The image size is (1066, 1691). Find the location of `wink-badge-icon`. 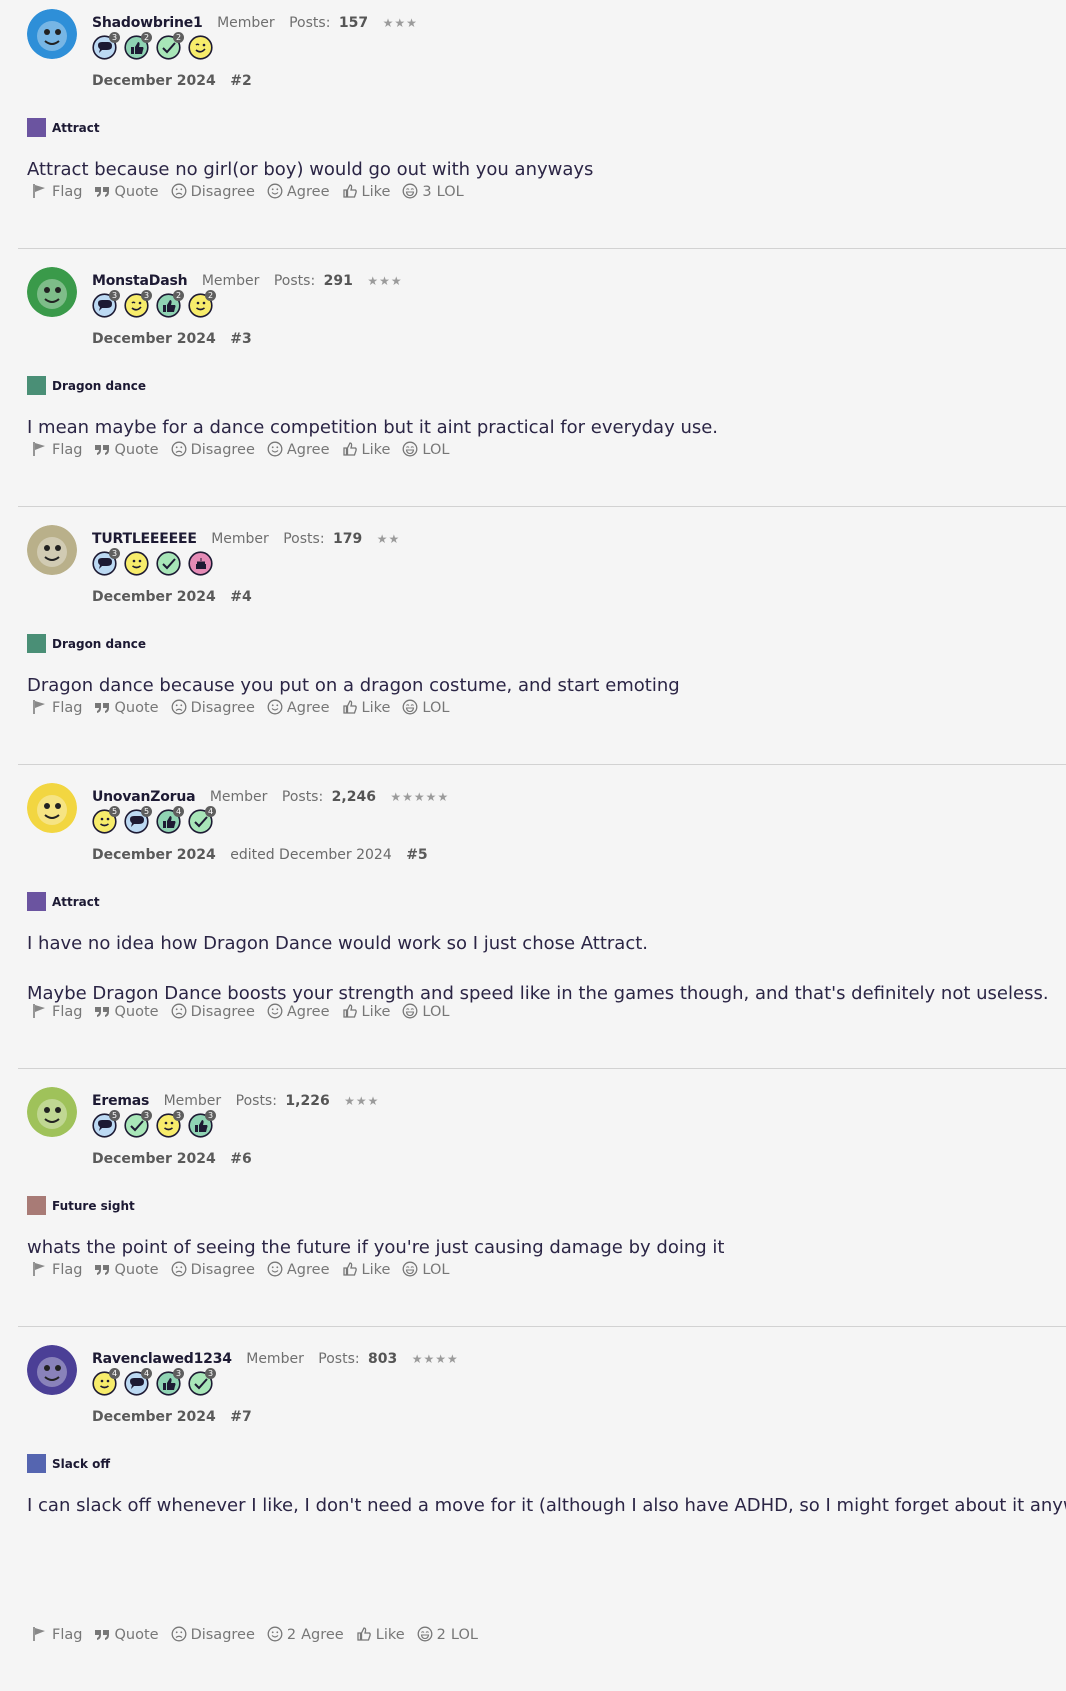

wink-badge-icon is located at coordinates (200, 47).